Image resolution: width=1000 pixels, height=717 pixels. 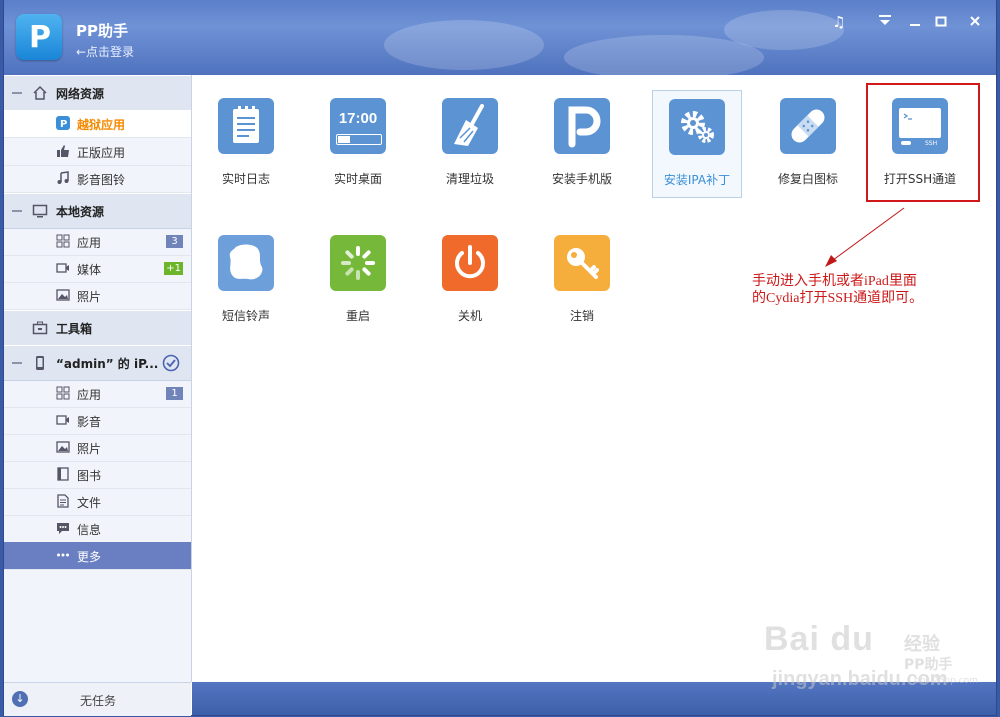 I want to click on sidebar-item-device-books: 图书, so click(x=97, y=475).